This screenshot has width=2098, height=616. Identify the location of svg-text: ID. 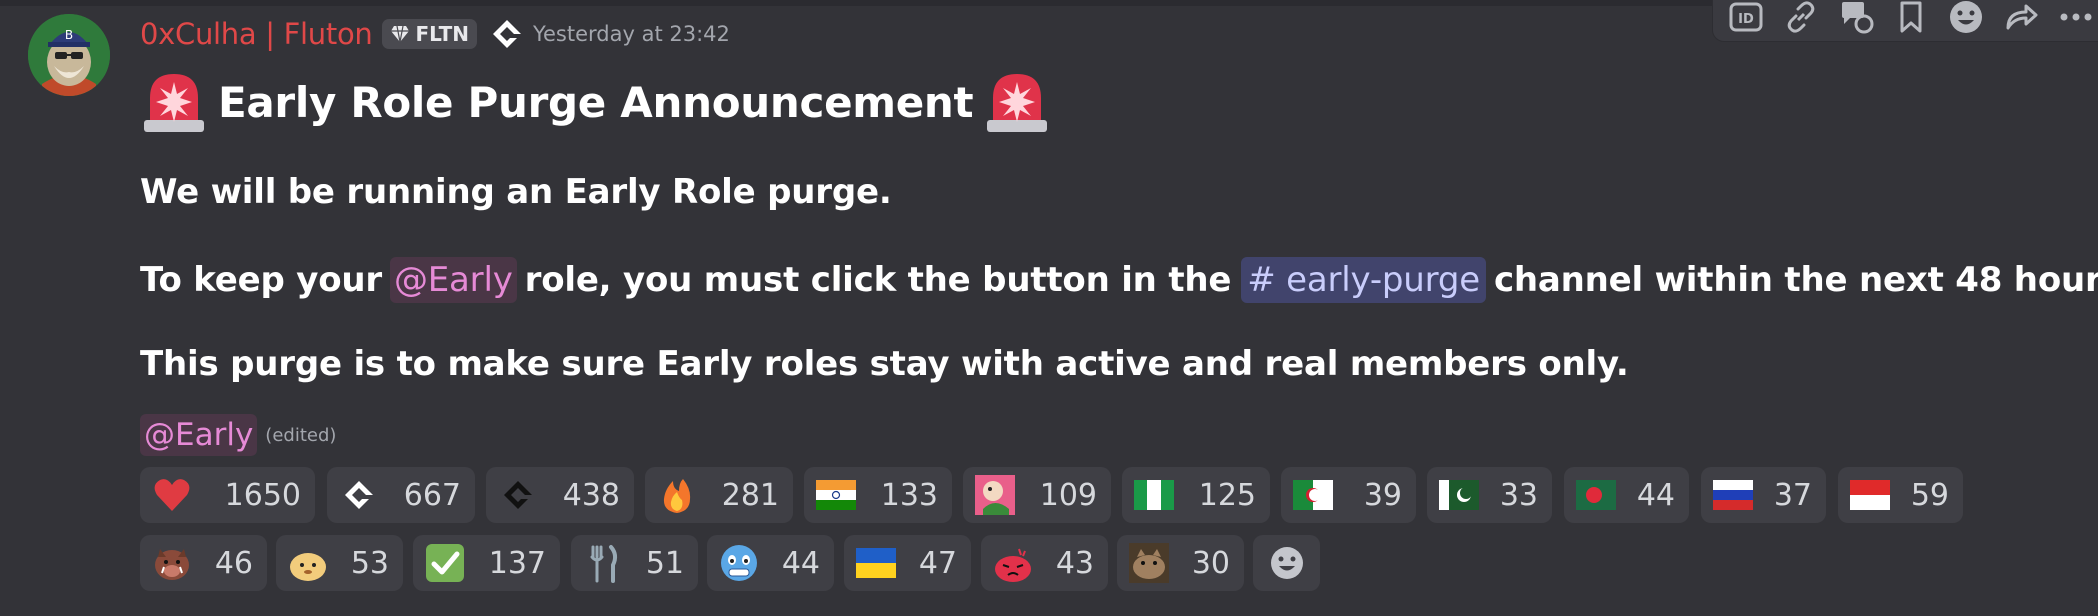
(1746, 19).